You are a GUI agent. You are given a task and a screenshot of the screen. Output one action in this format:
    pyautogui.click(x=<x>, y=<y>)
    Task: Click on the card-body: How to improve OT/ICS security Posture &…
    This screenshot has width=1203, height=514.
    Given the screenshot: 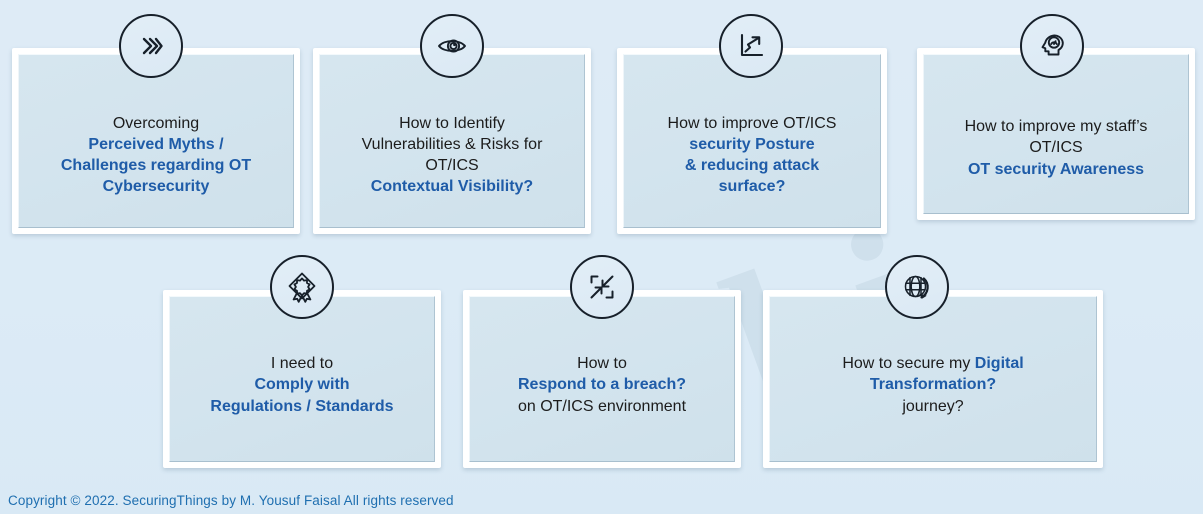 What is the action you would take?
    pyautogui.click(x=752, y=141)
    